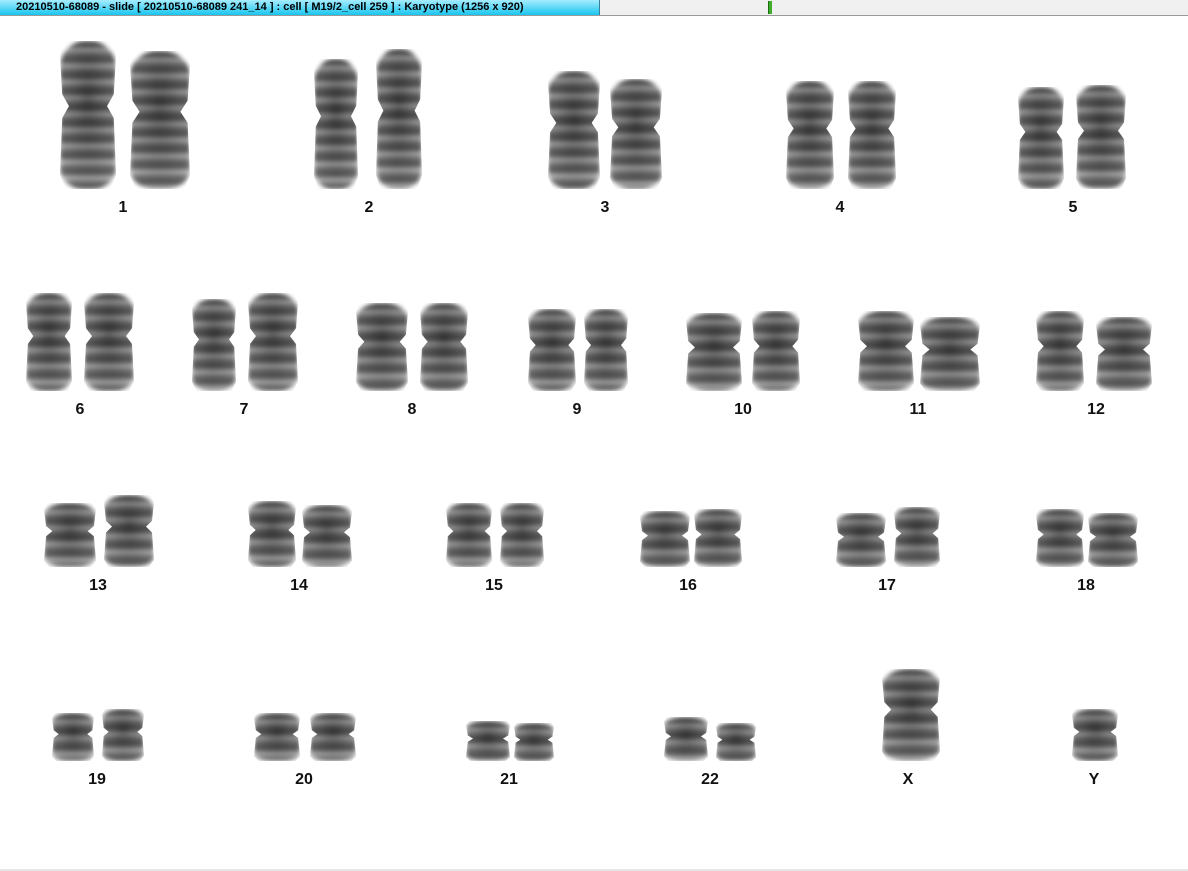 The height and width of the screenshot is (871, 1188). Describe the element at coordinates (710, 779) in the screenshot. I see `chromosome-pair-label: 22` at that location.